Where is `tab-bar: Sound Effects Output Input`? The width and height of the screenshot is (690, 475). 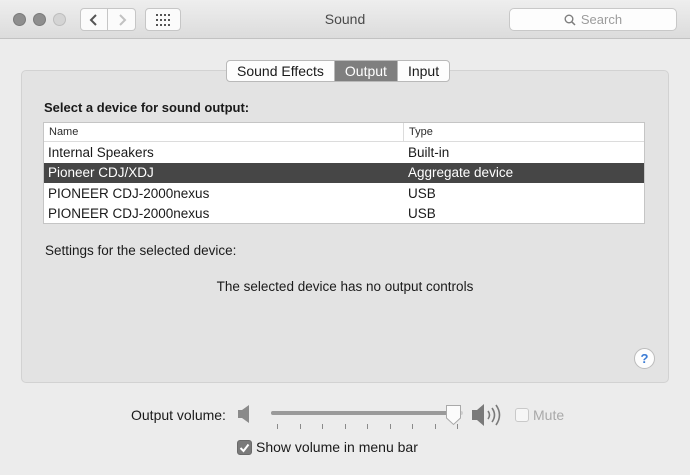 tab-bar: Sound Effects Output Input is located at coordinates (338, 71).